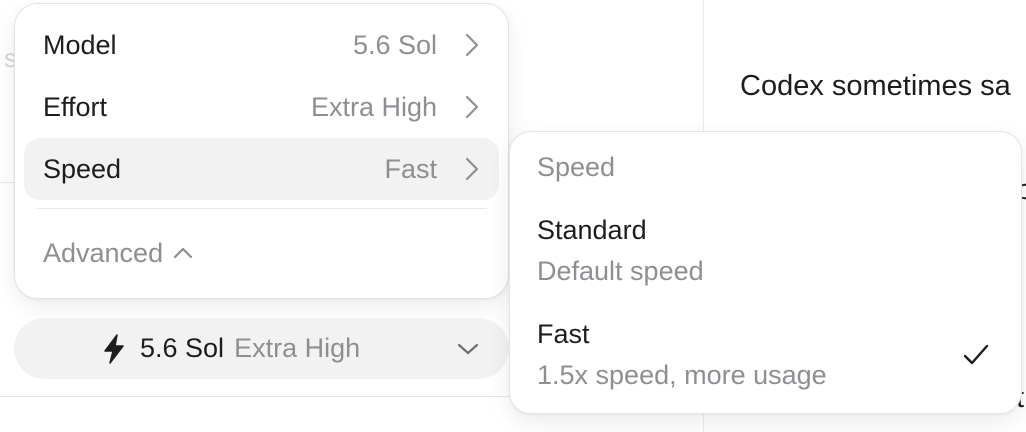  Describe the element at coordinates (75, 106) in the screenshot. I see `menu-item-label: Effort` at that location.